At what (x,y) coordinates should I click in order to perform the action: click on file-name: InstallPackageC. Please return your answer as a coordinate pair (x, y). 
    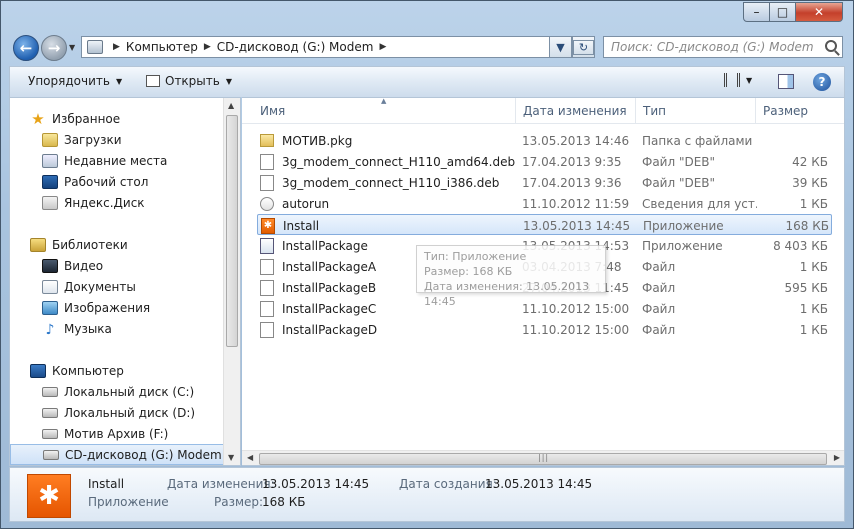
    Looking at the image, I should click on (329, 308).